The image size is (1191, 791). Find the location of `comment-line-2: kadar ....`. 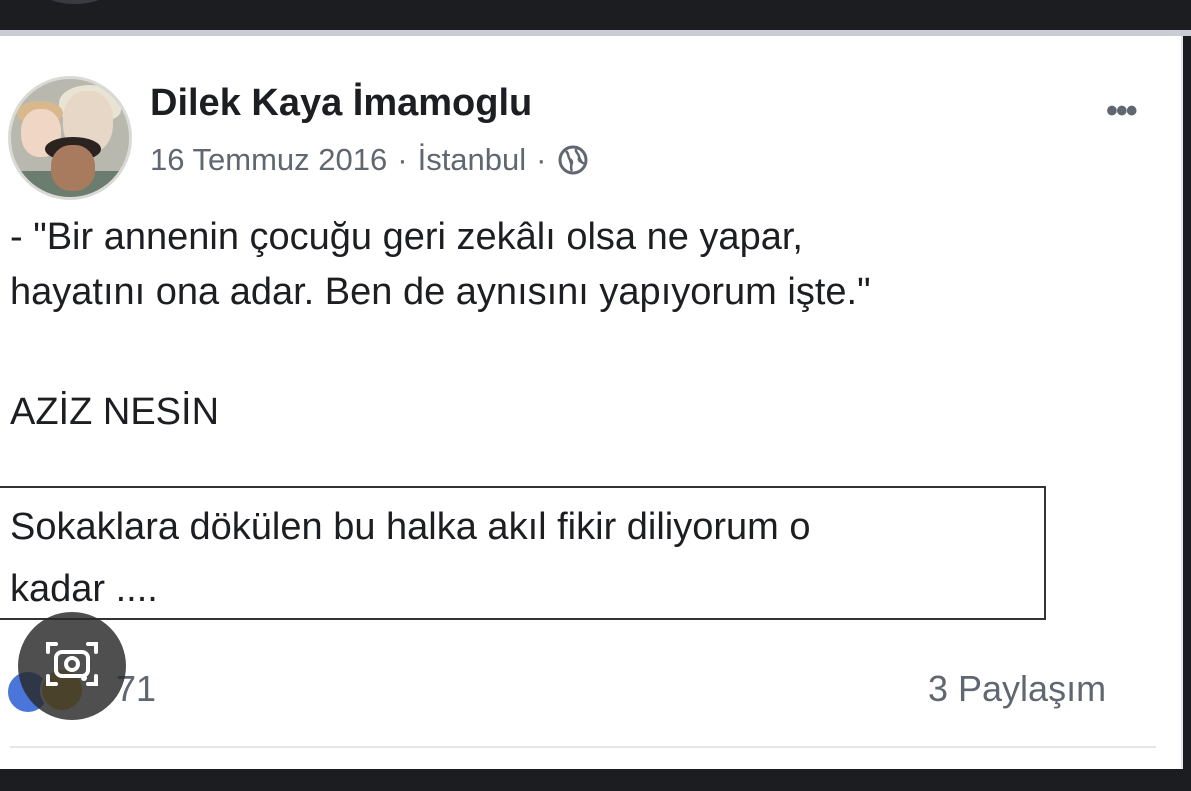

comment-line-2: kadar .... is located at coordinates (84, 589).